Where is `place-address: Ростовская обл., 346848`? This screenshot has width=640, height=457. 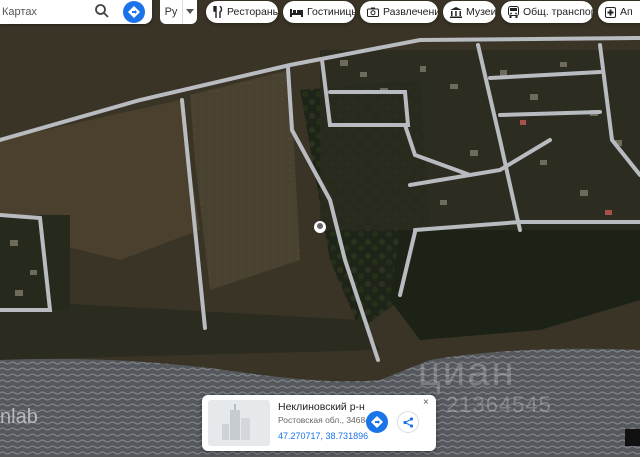 place-address: Ростовская обл., 346848 is located at coordinates (326, 420).